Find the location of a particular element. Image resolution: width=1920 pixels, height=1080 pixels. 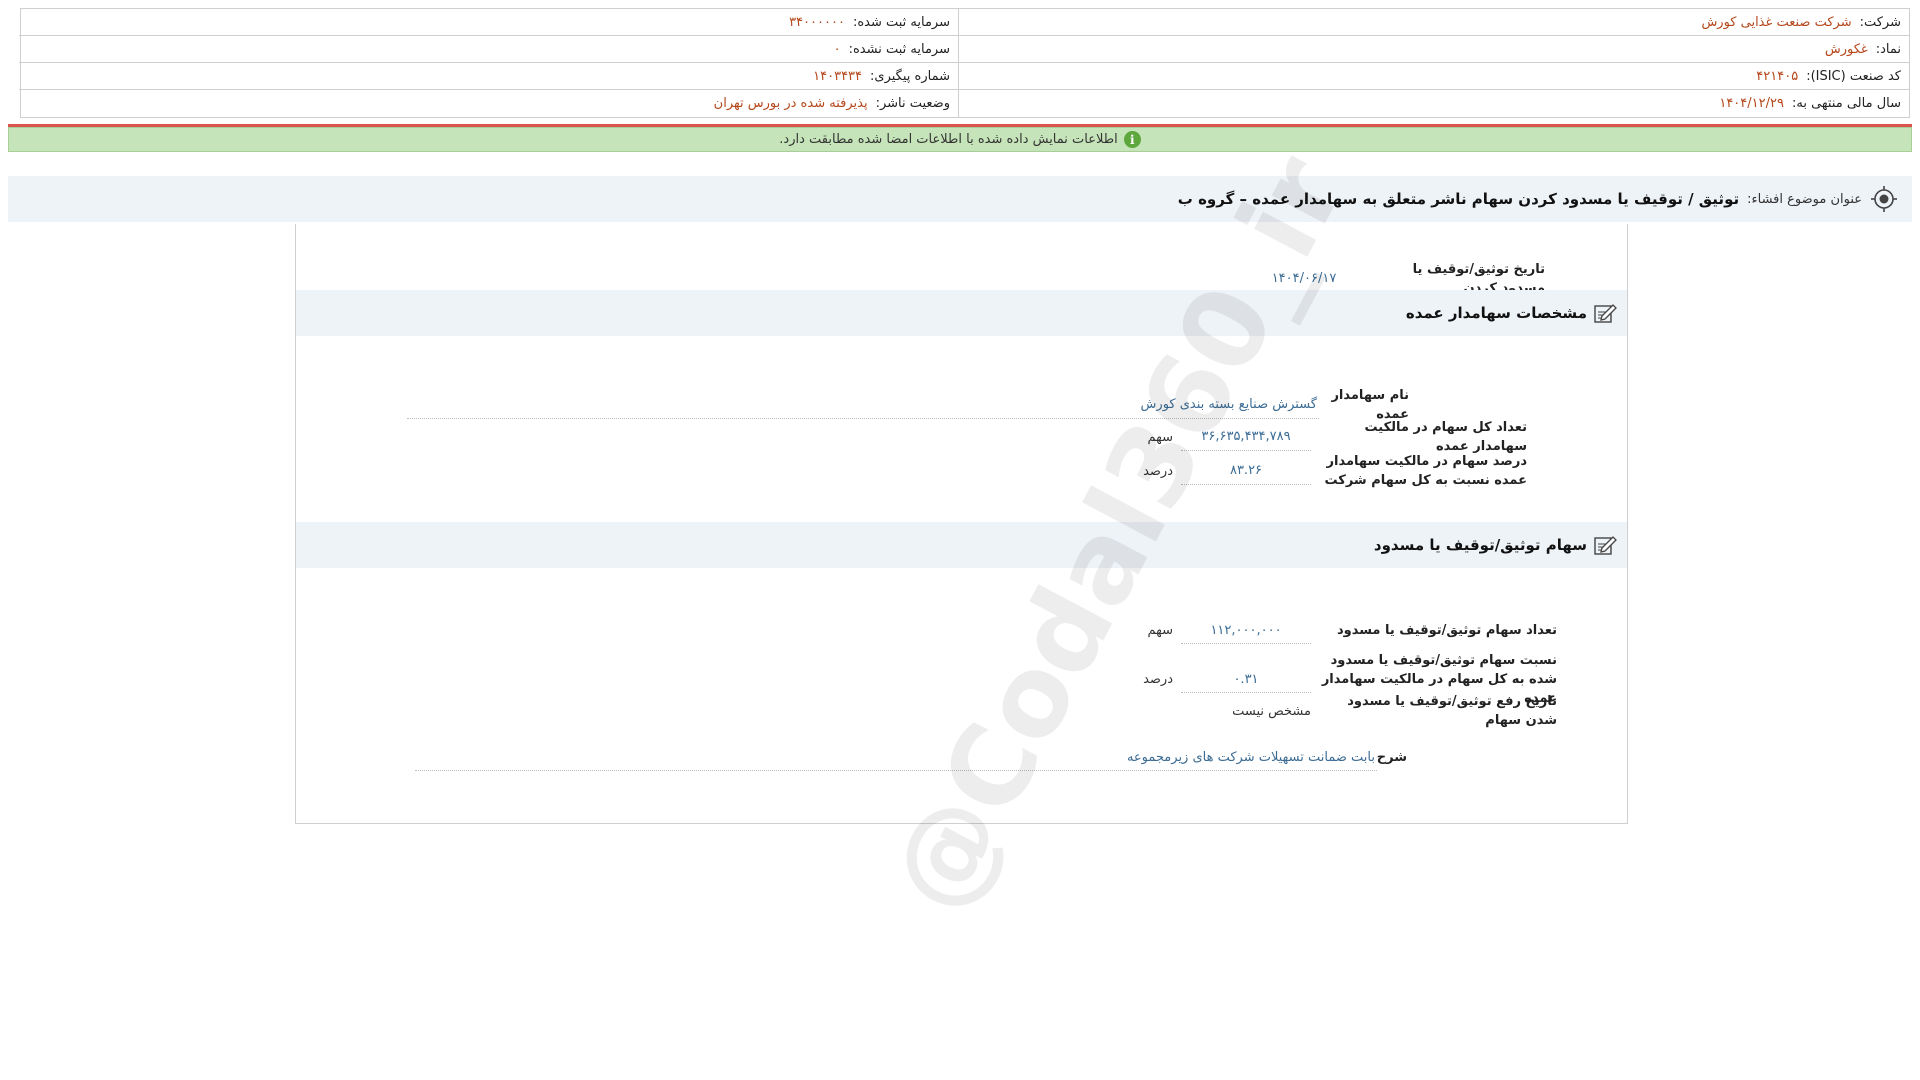

isic-code: ۴۲۱۴۰۵ is located at coordinates (1777, 76).